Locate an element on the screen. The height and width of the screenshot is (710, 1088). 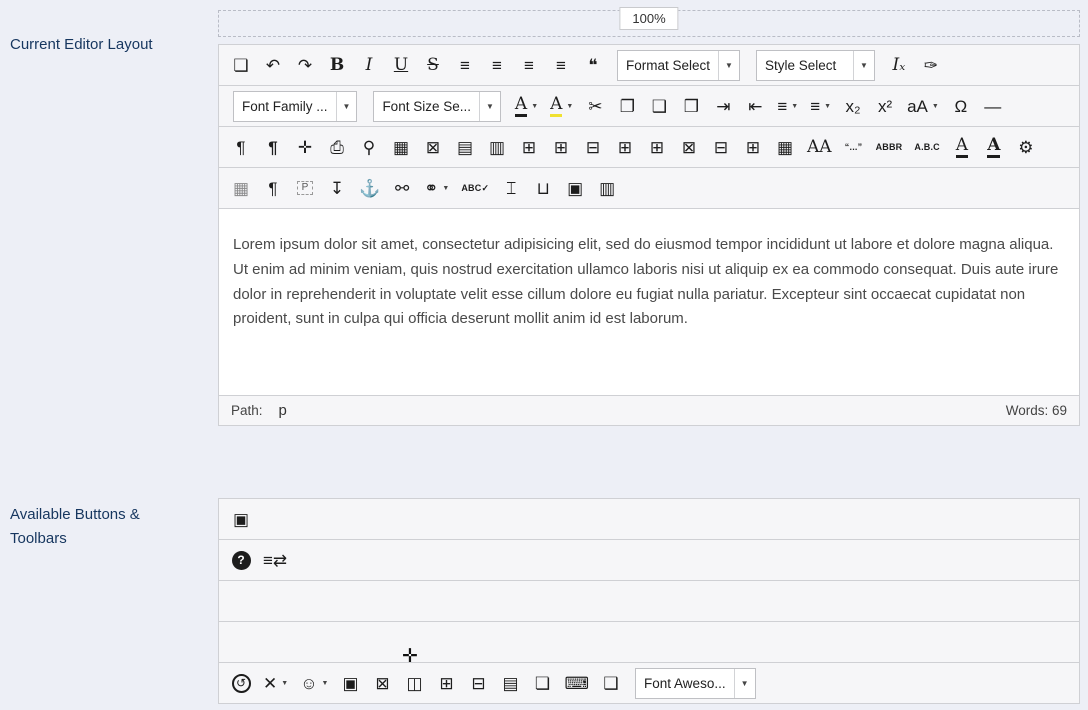
insert-layout-button: ⊞ is located at coordinates (446, 683).